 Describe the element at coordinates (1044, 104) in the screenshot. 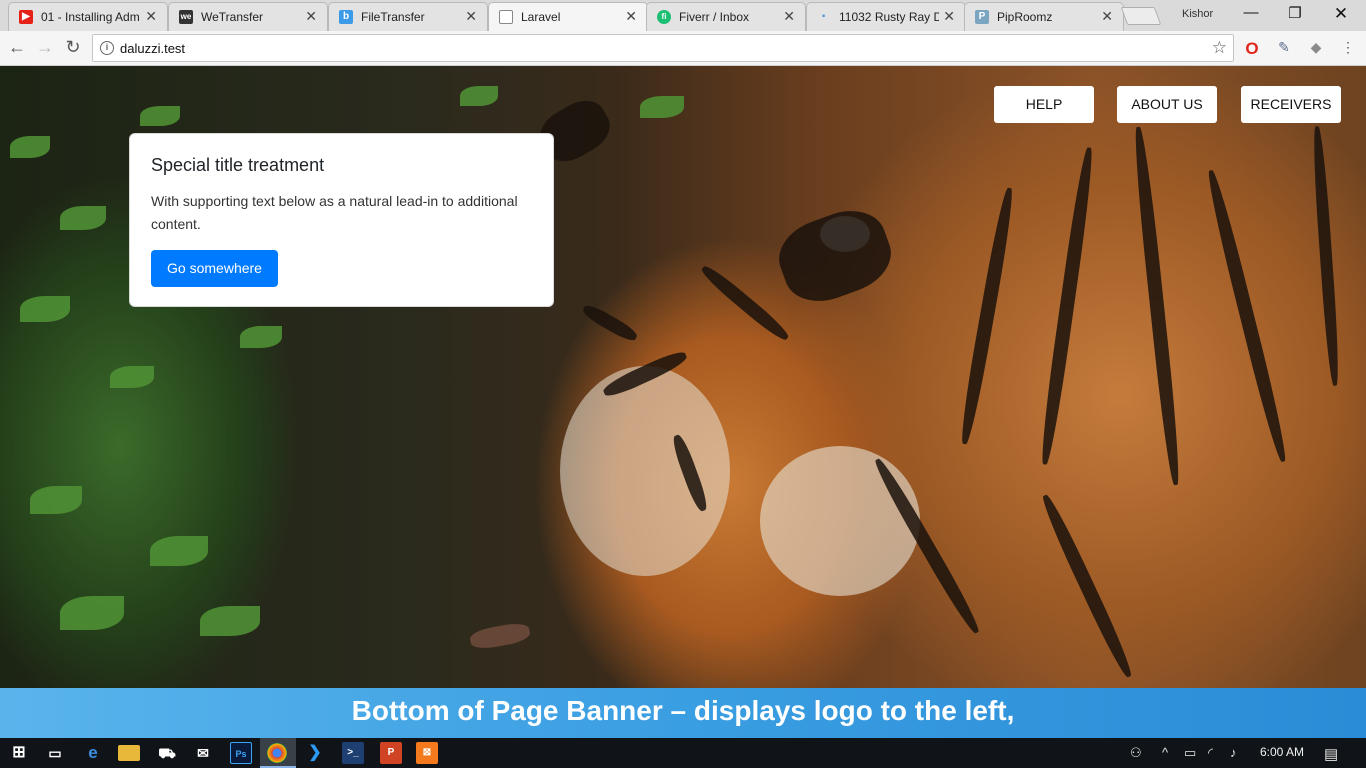

I see `nav-help: HELP` at that location.